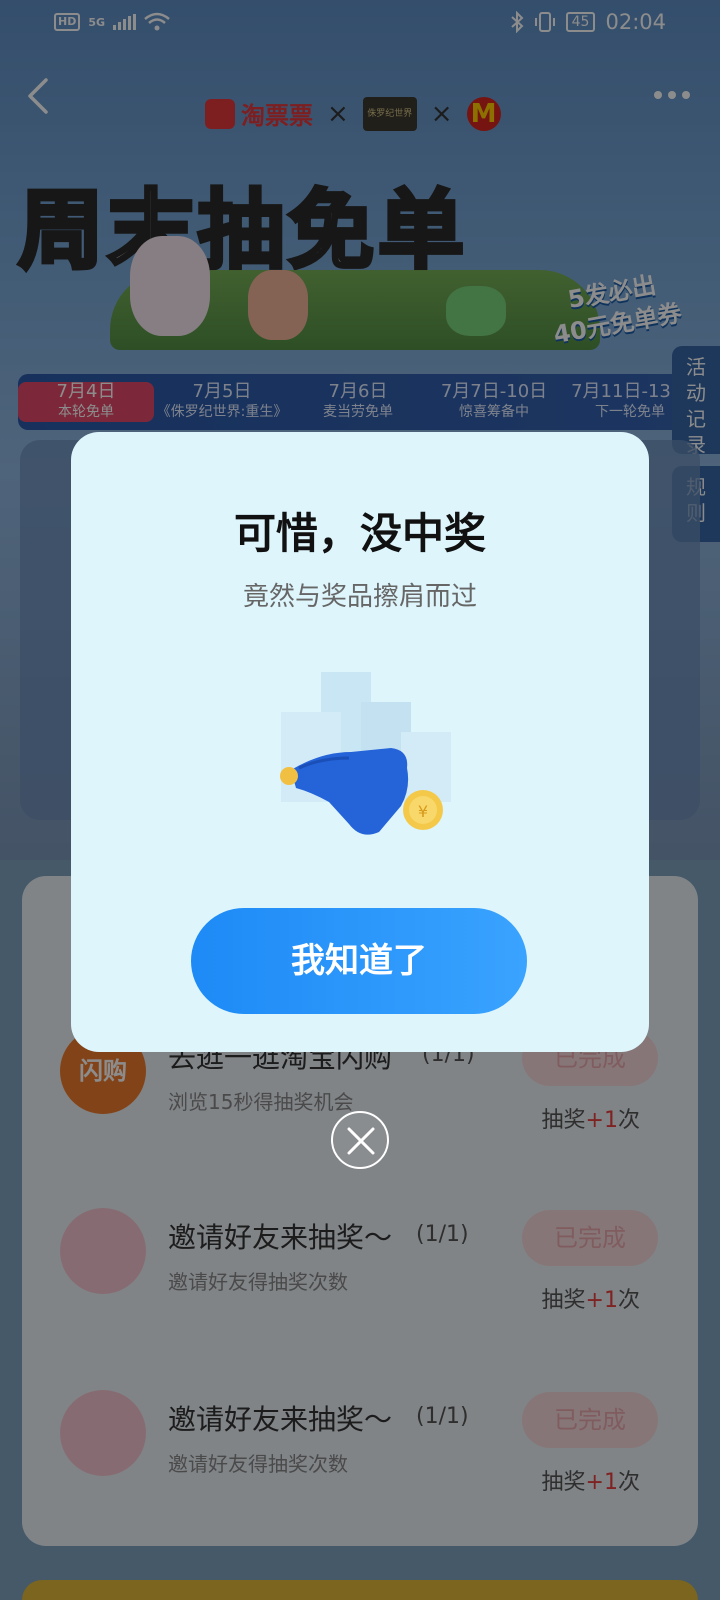 The image size is (720, 1600). Describe the element at coordinates (359, 597) in the screenshot. I see `dialog-subtitle: 竟然与奖品擦肩而过` at that location.